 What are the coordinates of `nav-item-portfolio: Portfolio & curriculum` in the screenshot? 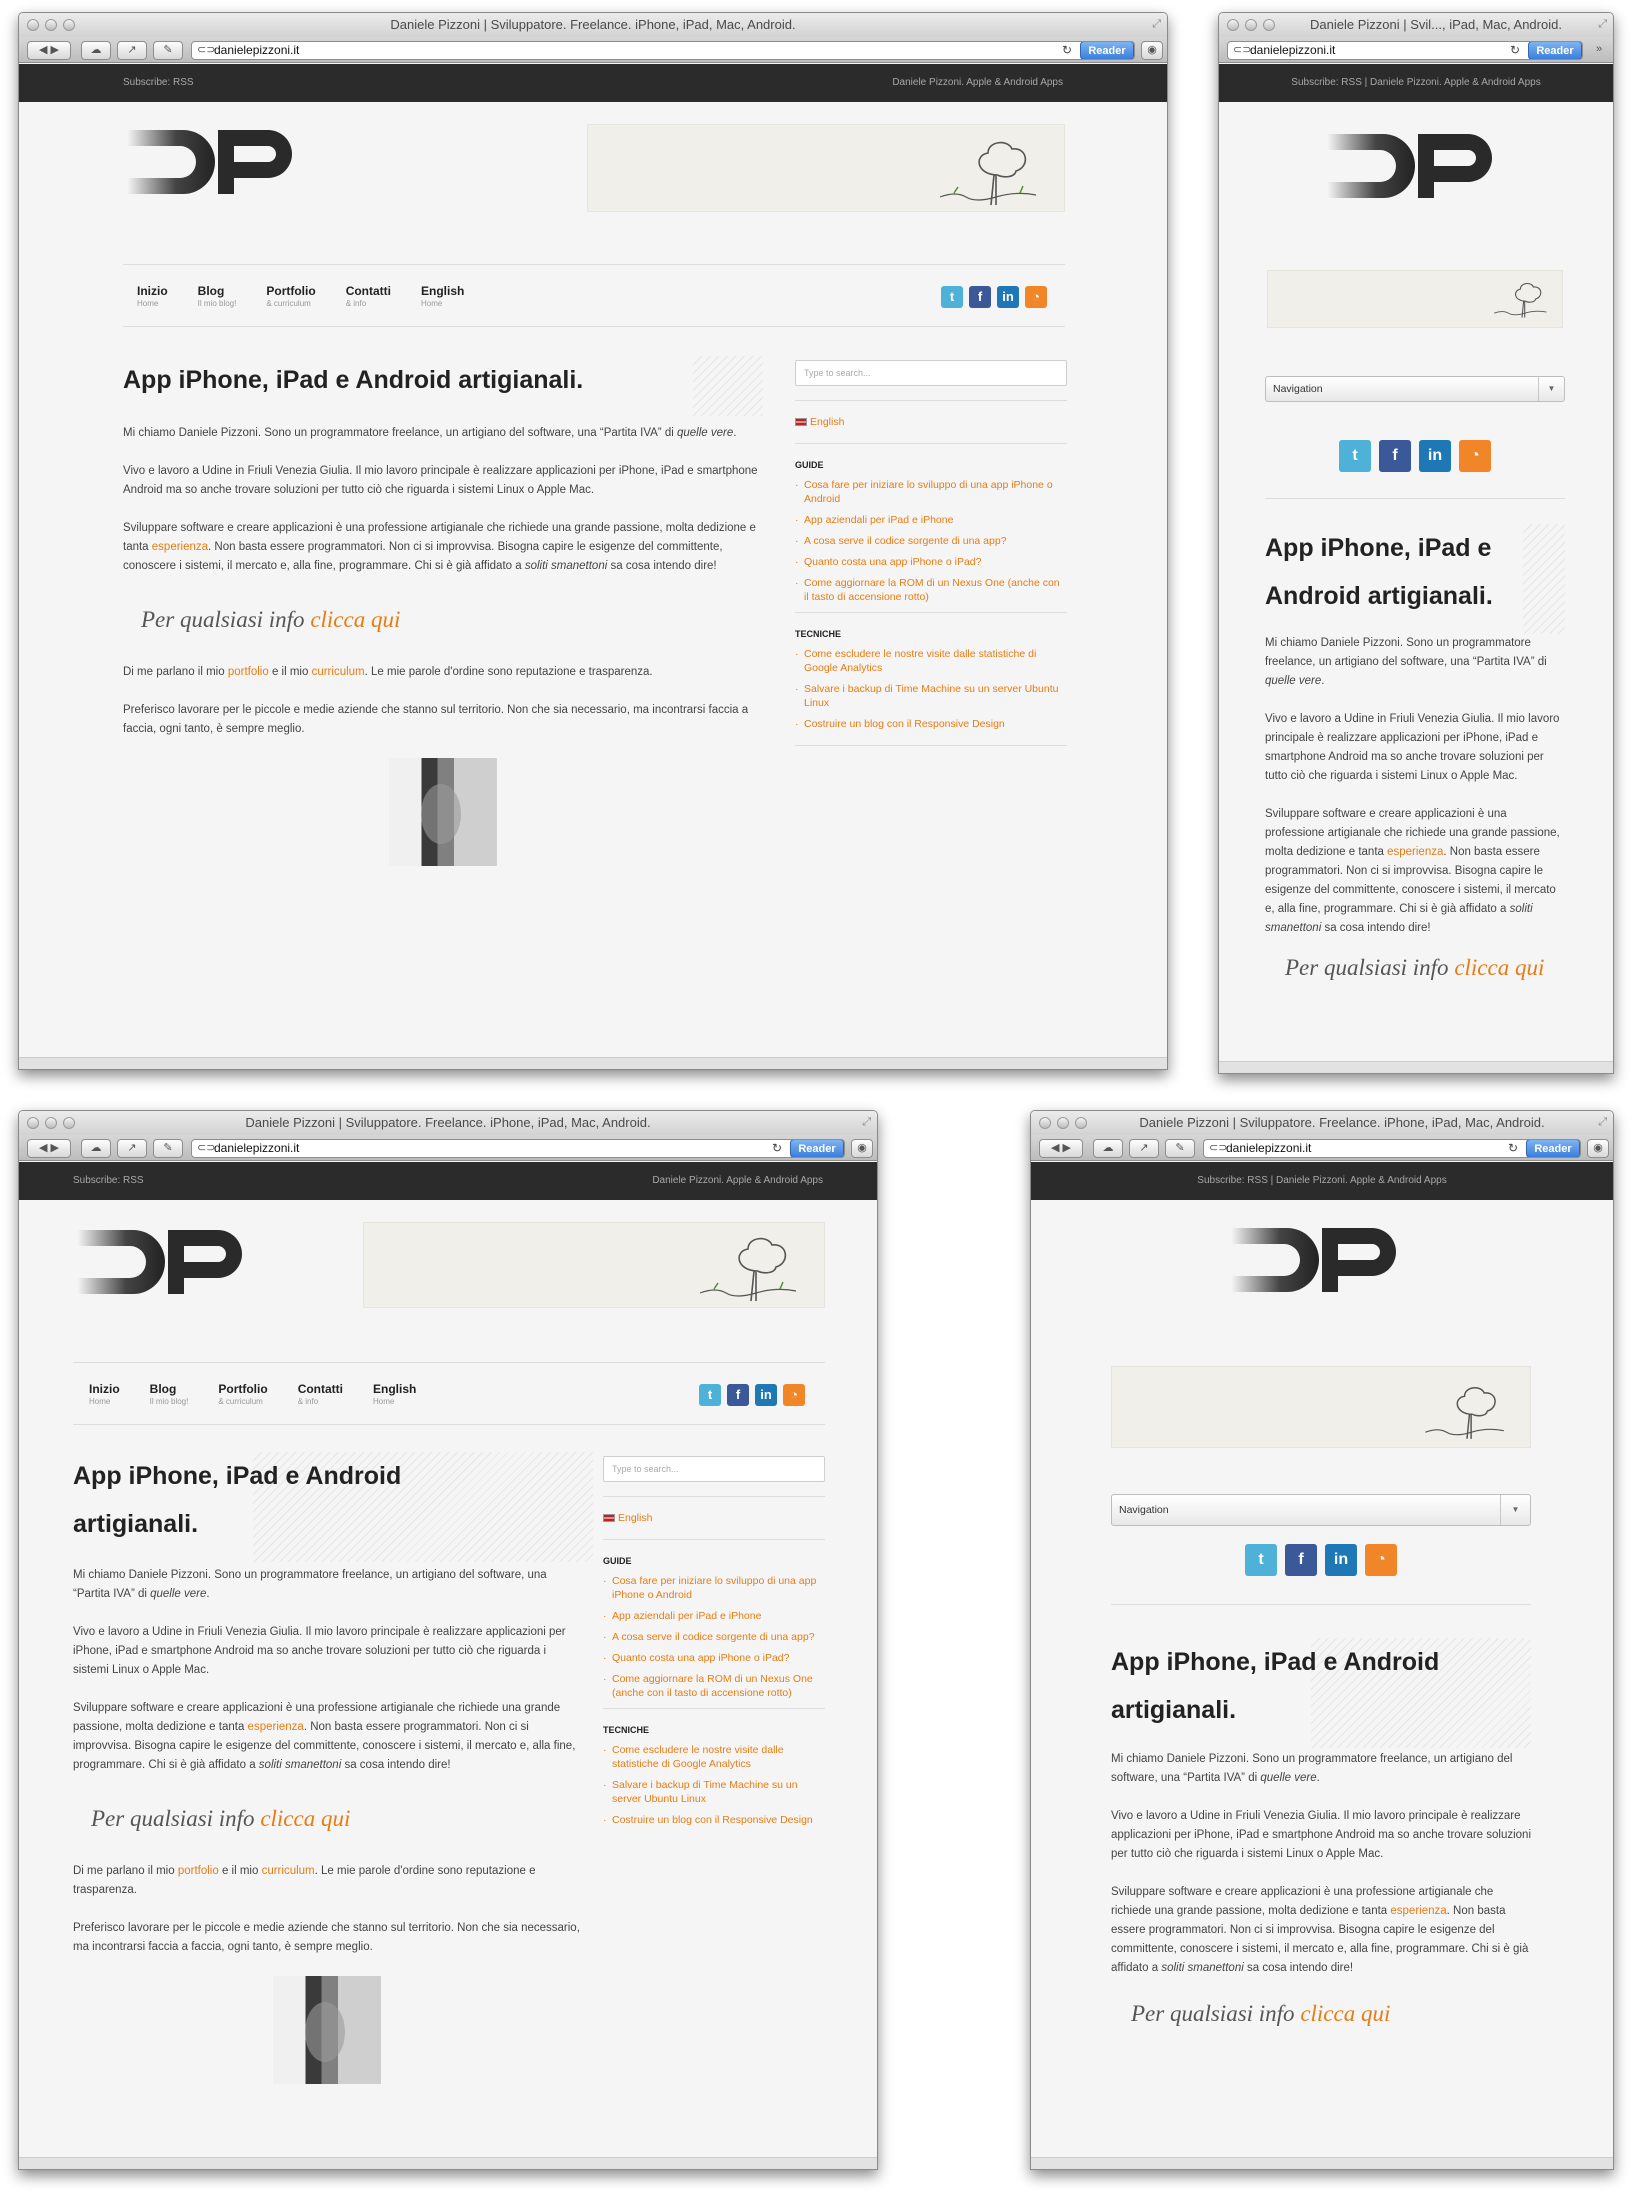 It's located at (242, 1394).